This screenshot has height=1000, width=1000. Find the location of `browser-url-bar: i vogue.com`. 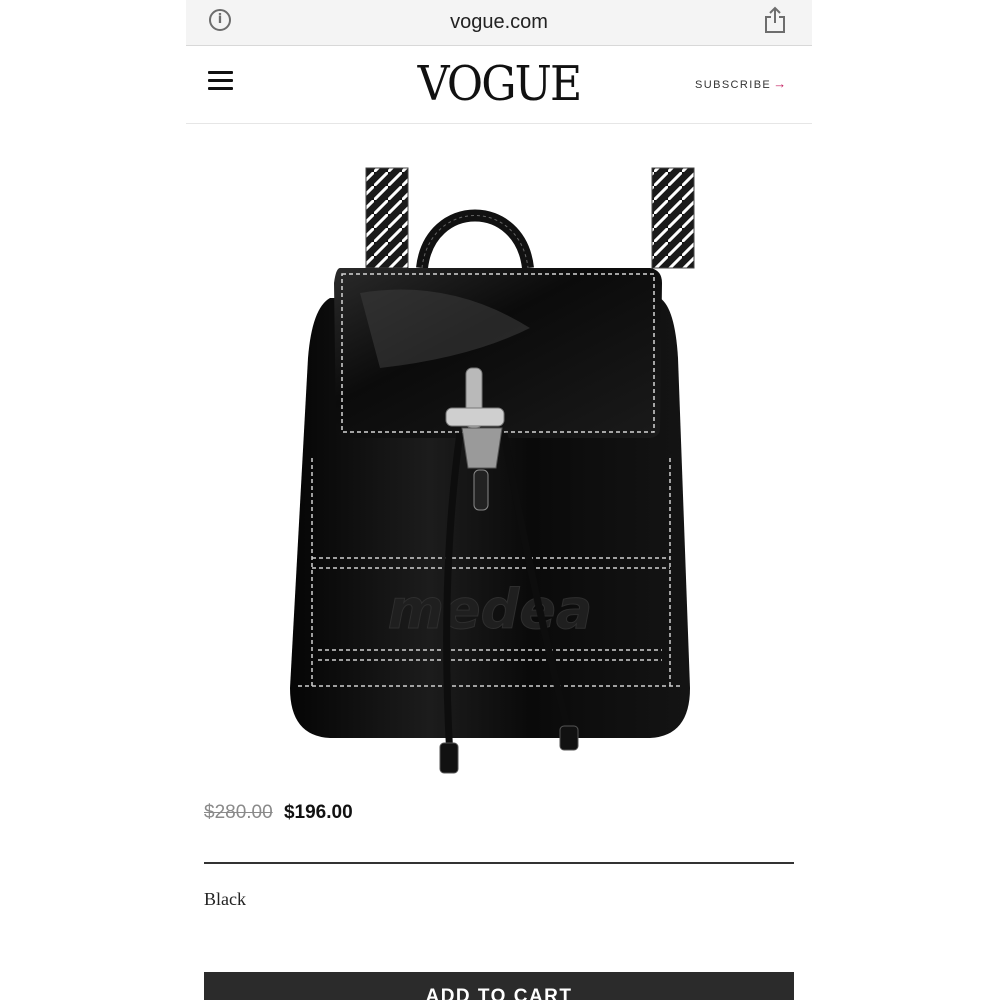

browser-url-bar: i vogue.com is located at coordinates (499, 23).